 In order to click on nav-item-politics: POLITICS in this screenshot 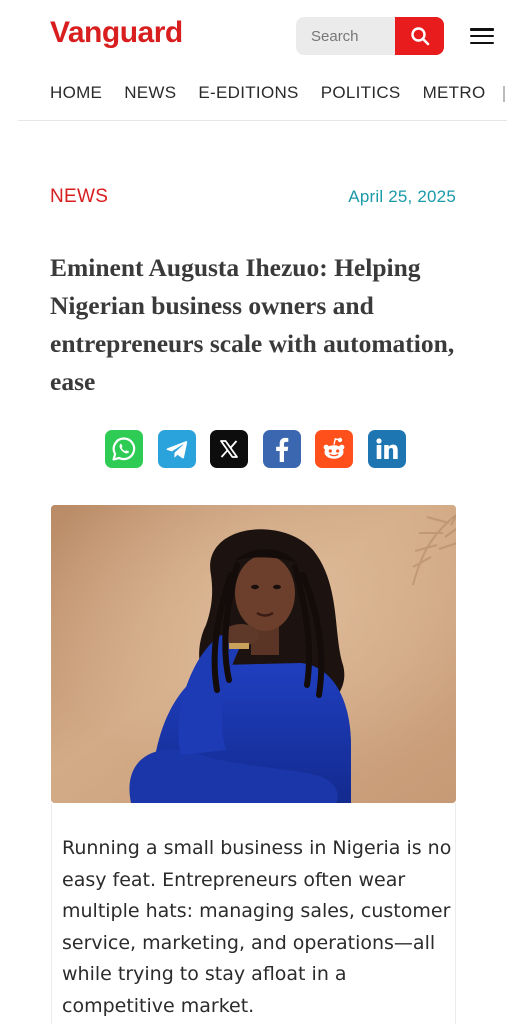, I will do `click(361, 93)`.